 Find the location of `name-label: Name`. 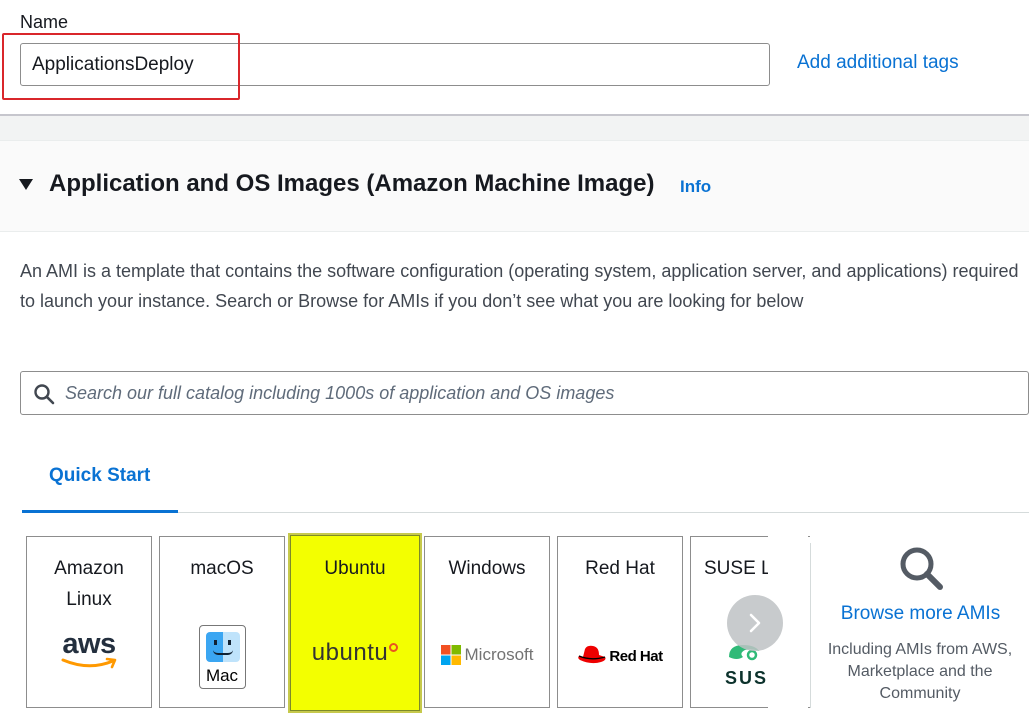

name-label: Name is located at coordinates (44, 22).